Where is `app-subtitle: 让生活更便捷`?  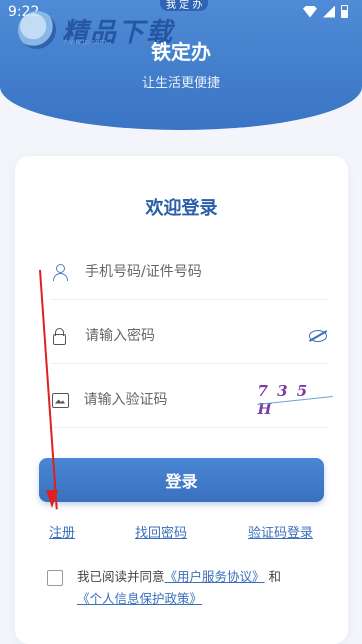
app-subtitle: 让生活更便捷 is located at coordinates (180, 83).